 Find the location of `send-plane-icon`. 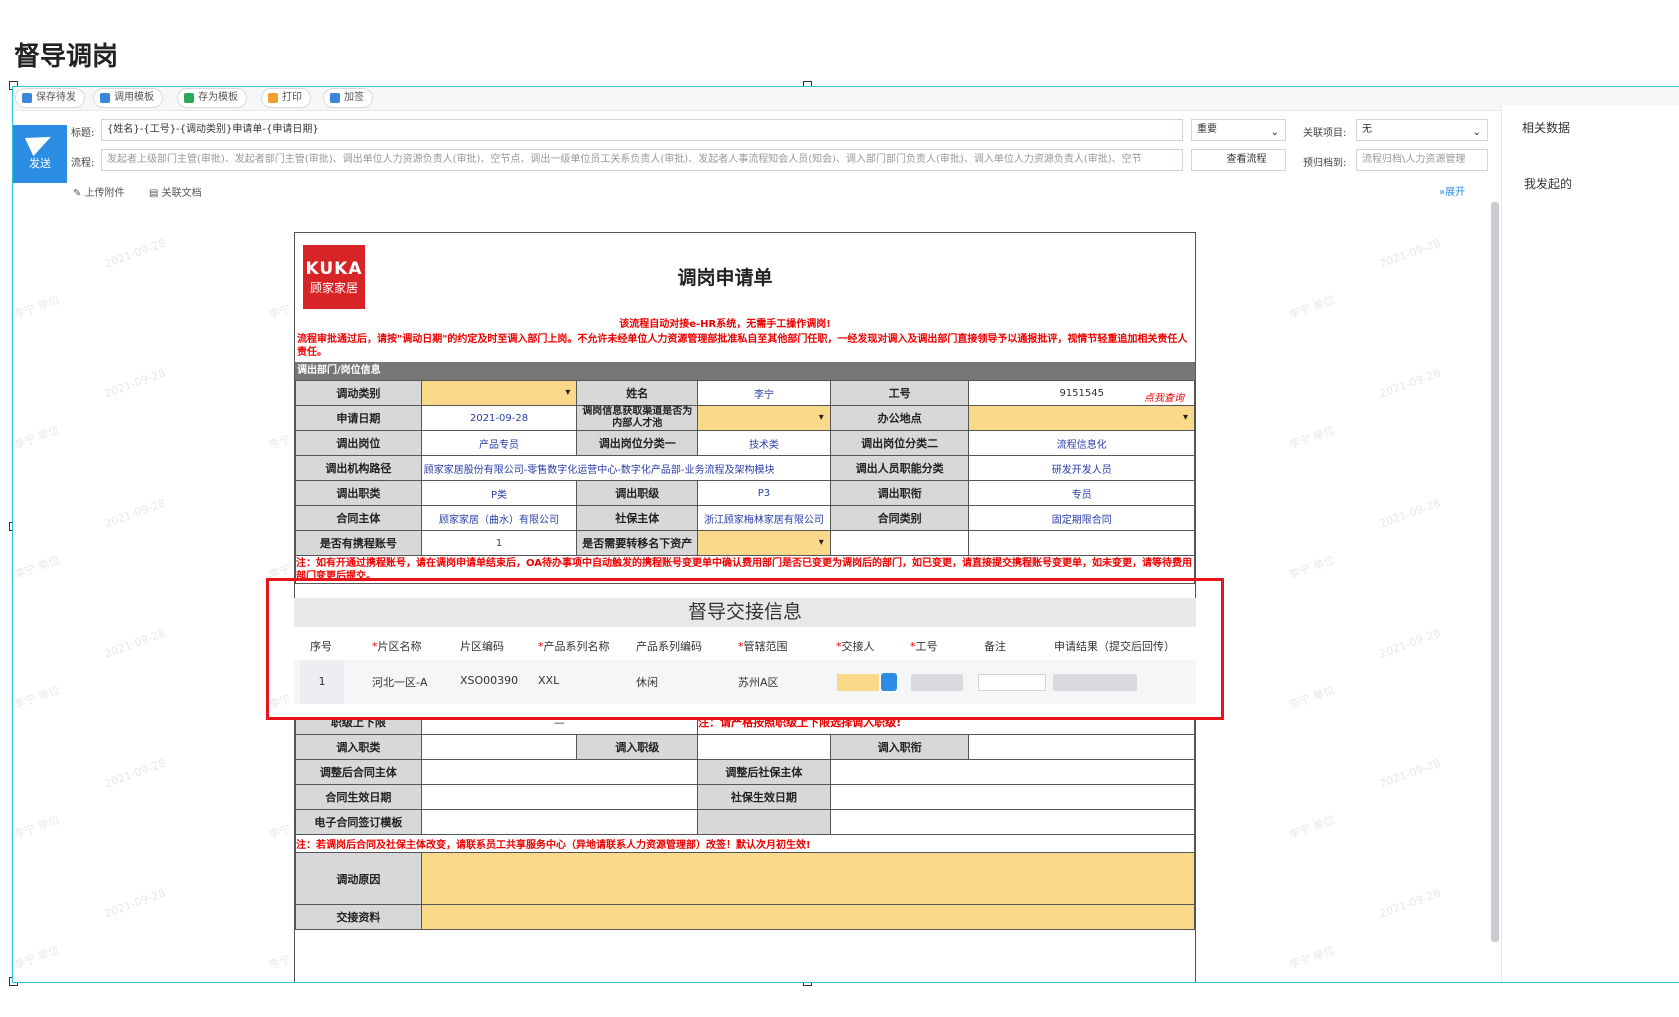

send-plane-icon is located at coordinates (40, 142).